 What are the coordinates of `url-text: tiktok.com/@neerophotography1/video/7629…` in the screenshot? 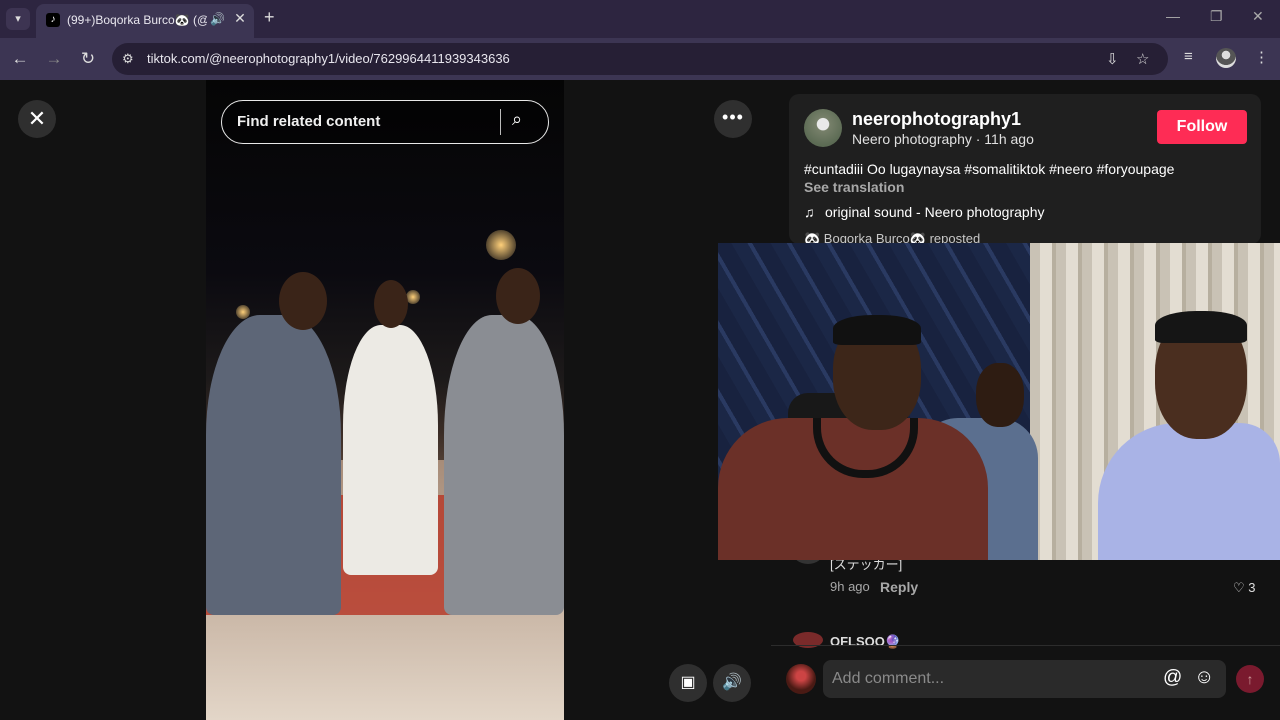 It's located at (328, 58).